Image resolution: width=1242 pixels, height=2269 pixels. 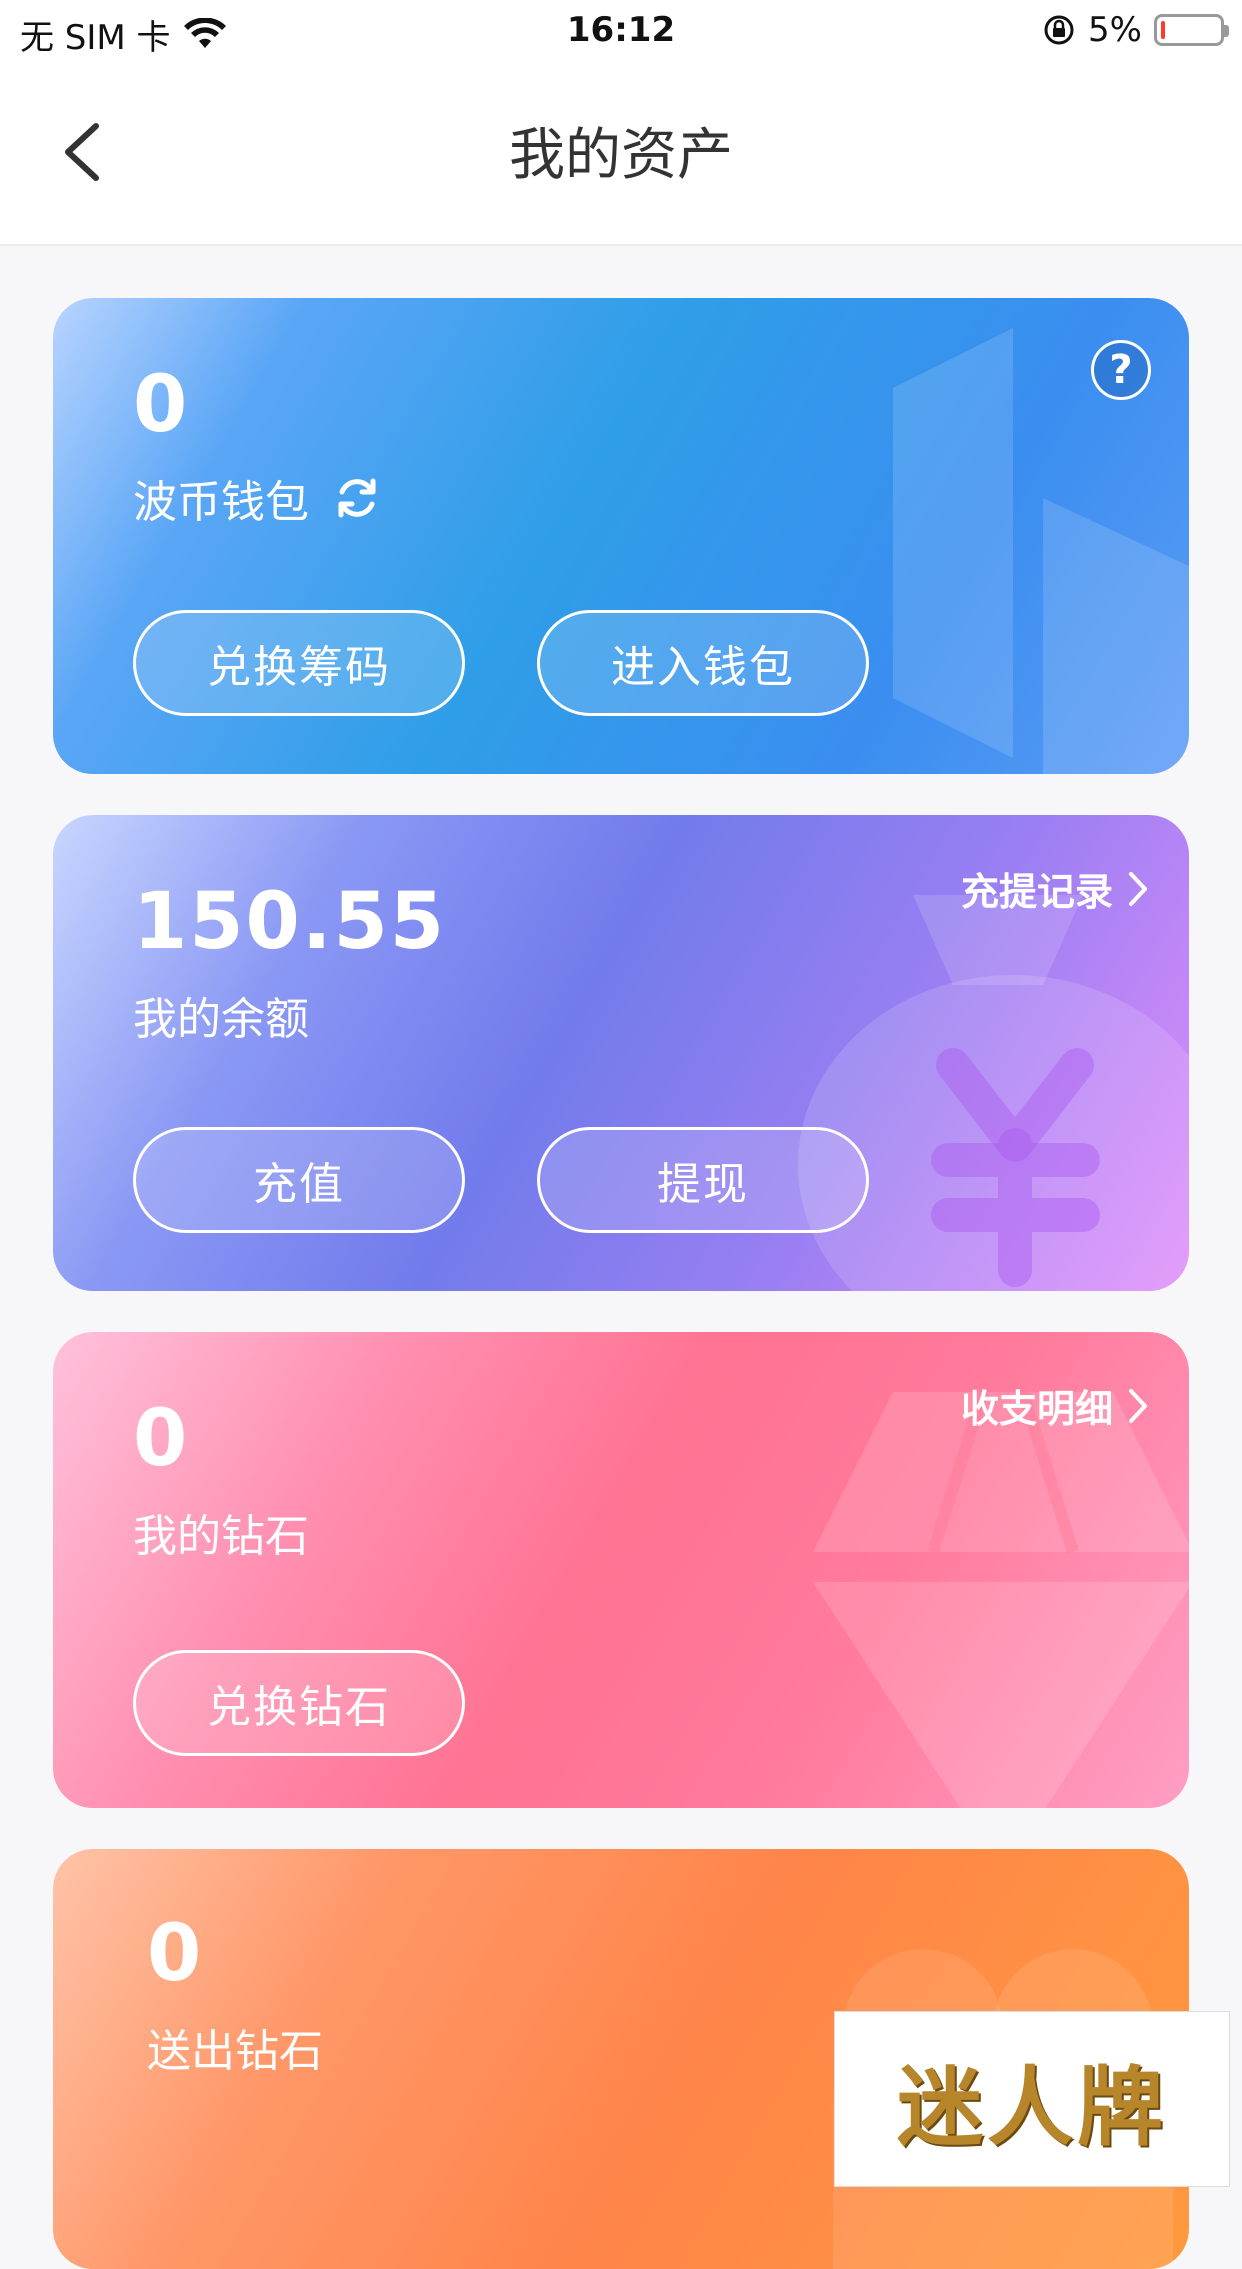 What do you see at coordinates (1115, 30) in the screenshot?
I see `battery-percent: 5%` at bounding box center [1115, 30].